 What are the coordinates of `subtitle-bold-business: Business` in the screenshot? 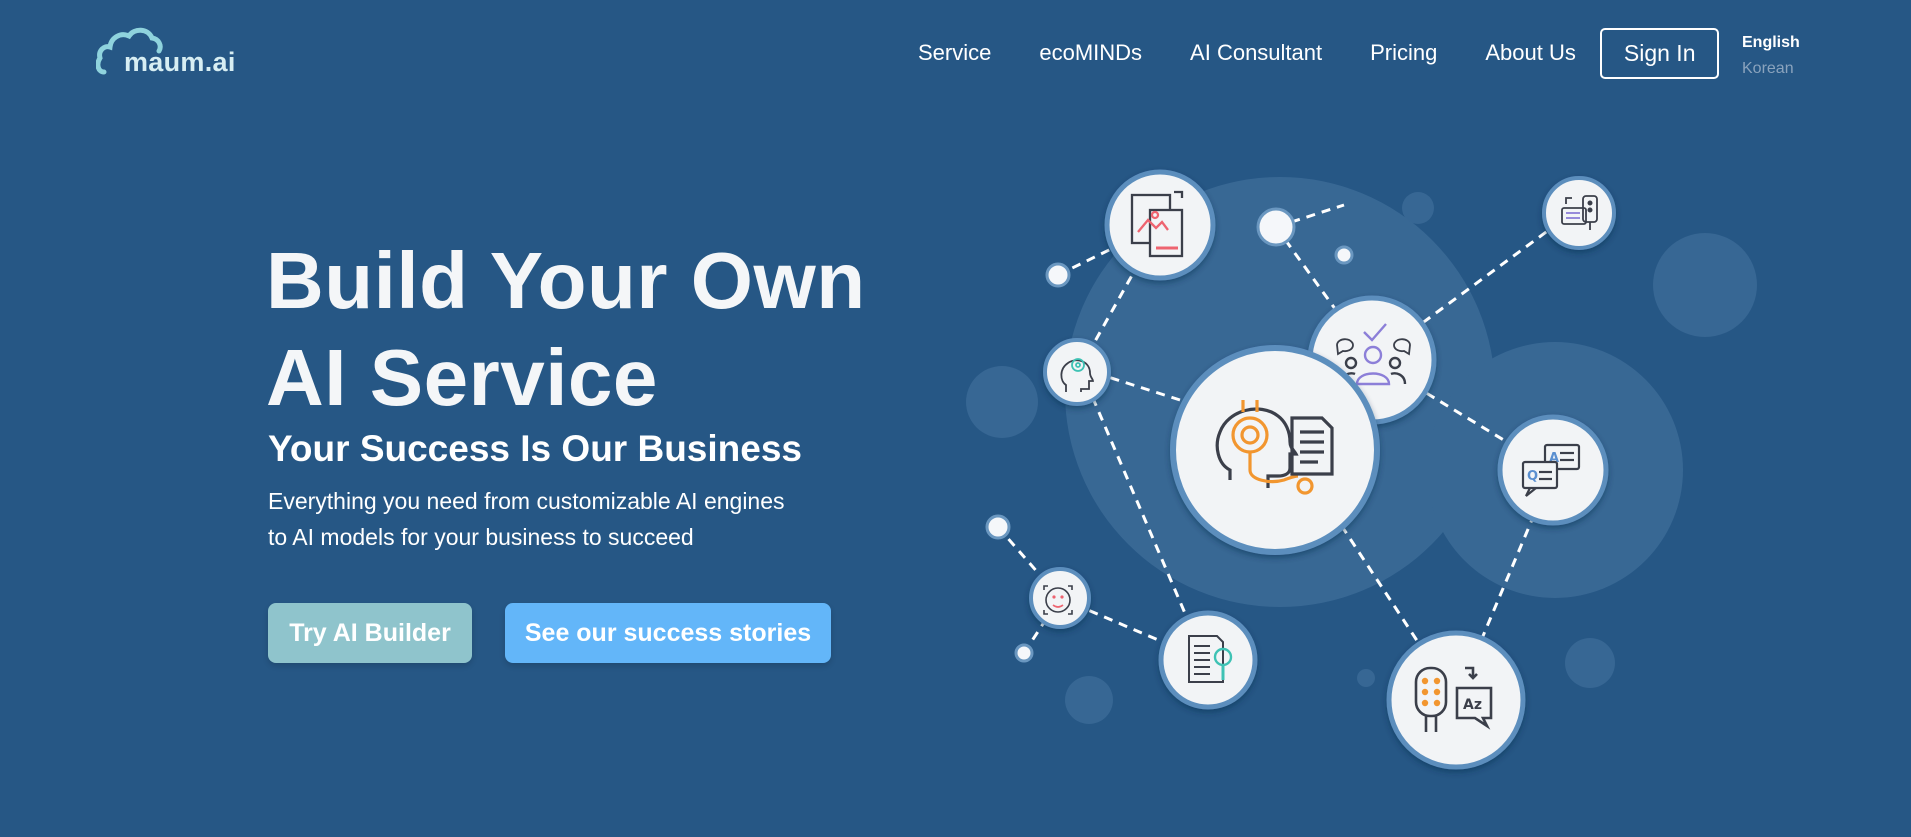 It's located at (719, 448).